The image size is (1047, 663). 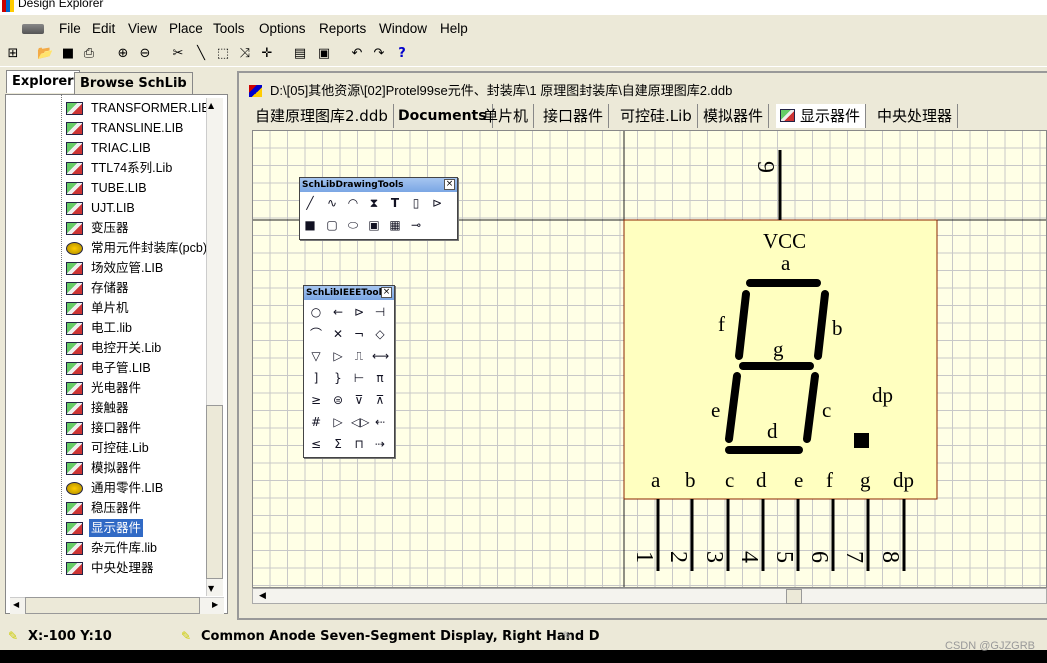 I want to click on menu-view: View, so click(x=142, y=28).